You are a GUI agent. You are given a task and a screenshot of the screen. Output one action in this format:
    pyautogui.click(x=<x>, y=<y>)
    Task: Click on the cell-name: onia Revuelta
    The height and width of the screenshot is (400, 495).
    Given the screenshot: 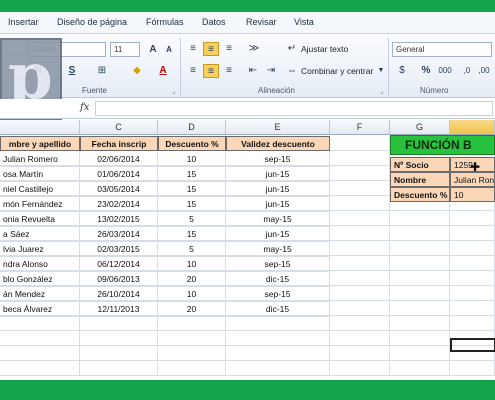 What is the action you would take?
    pyautogui.click(x=40, y=219)
    